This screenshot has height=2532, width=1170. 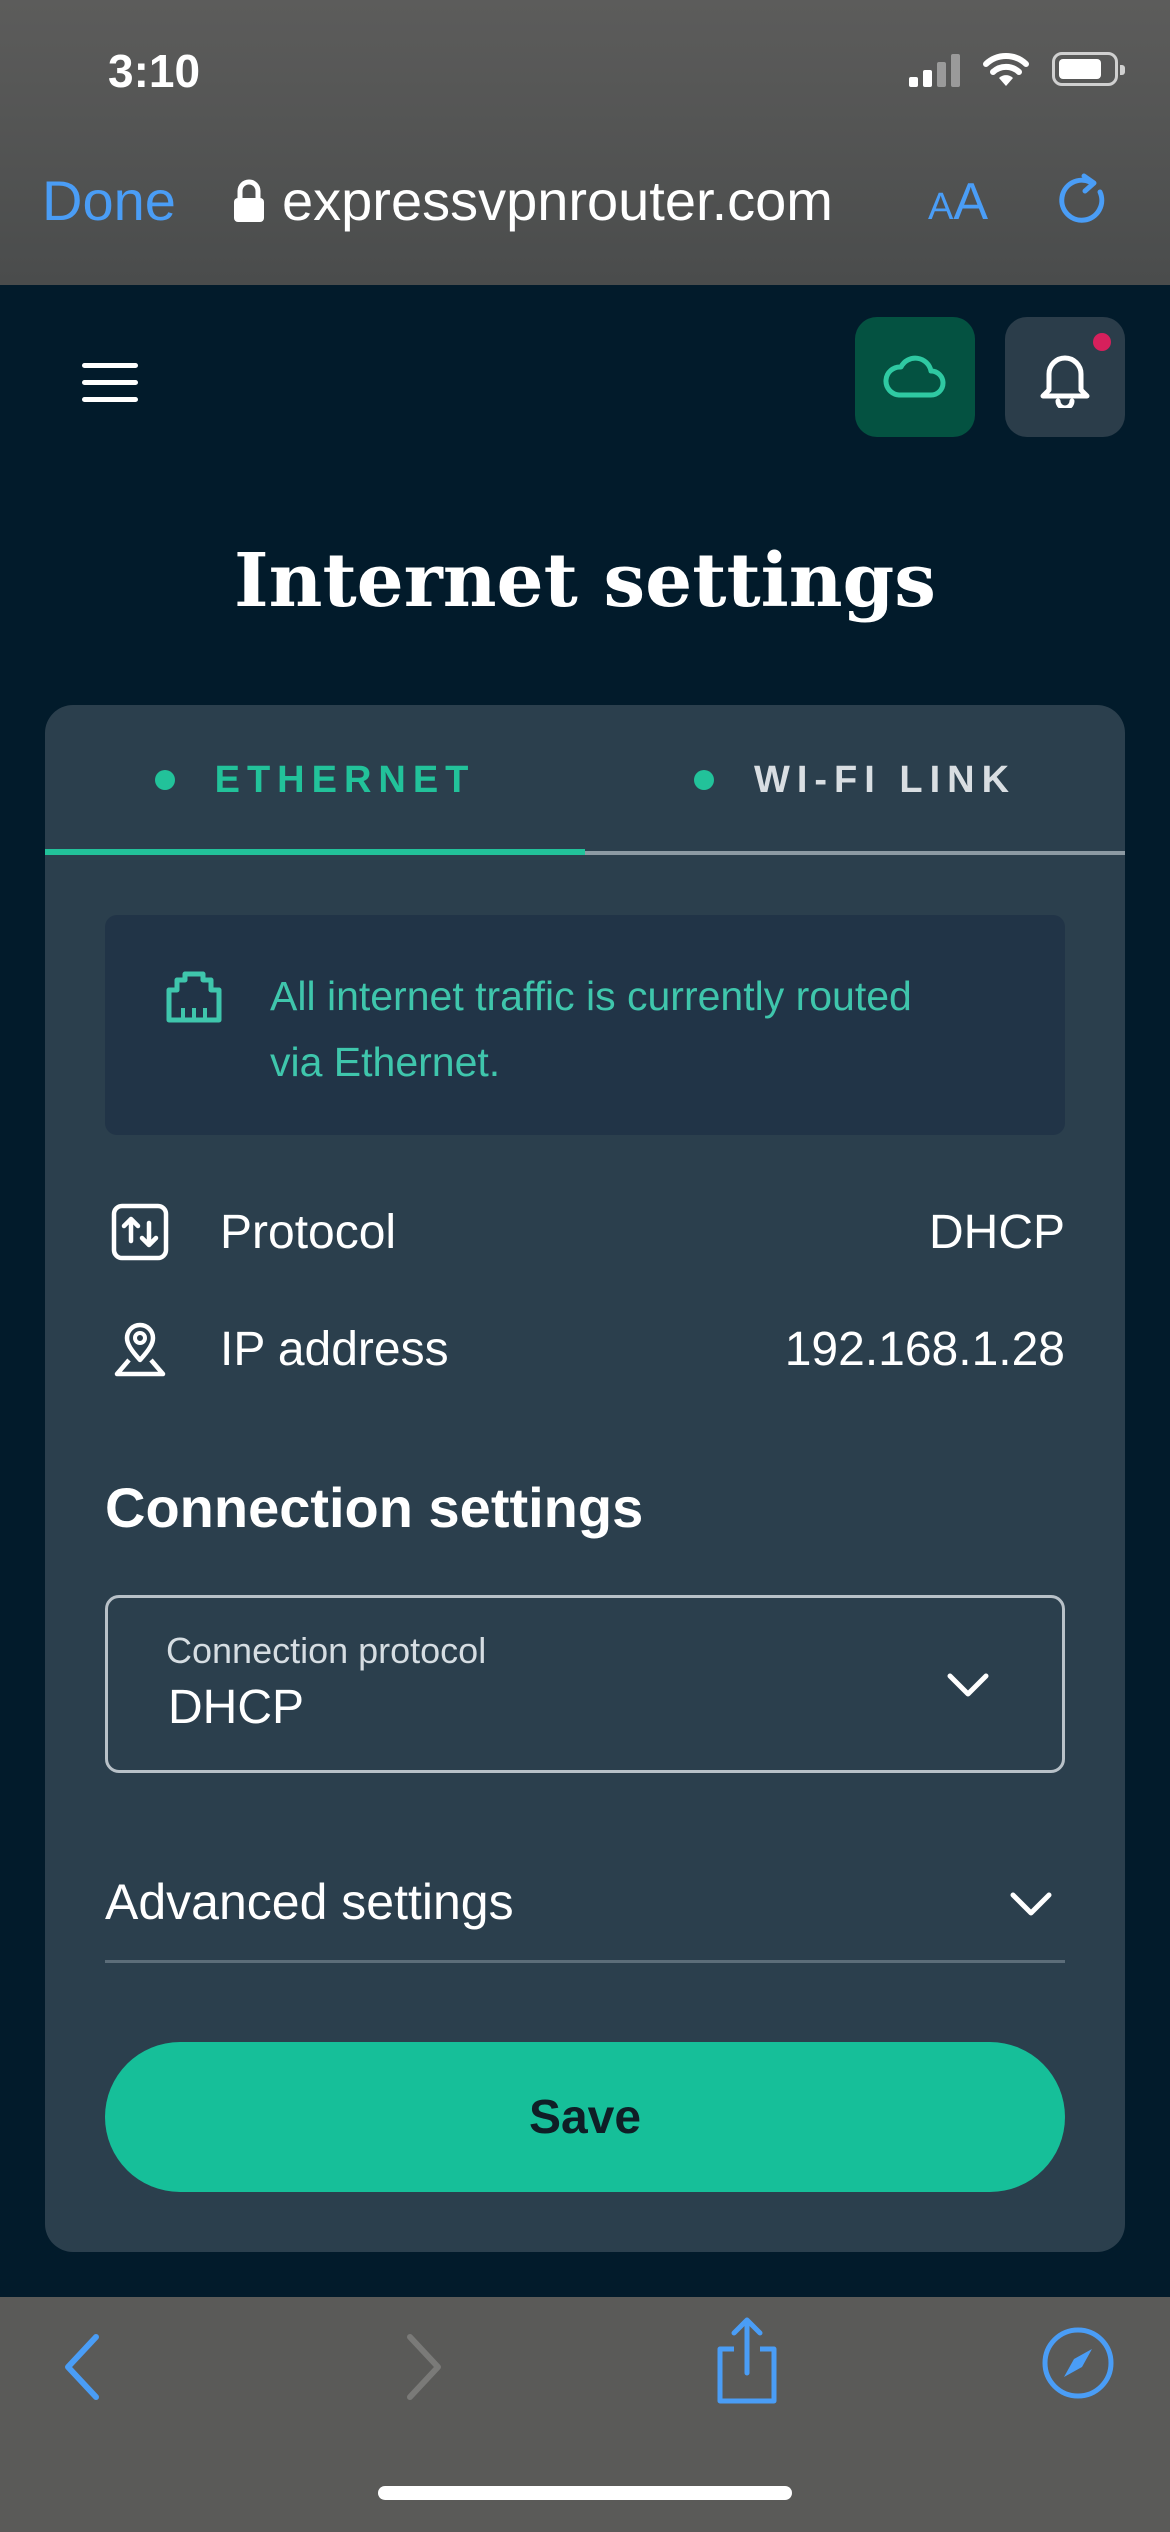 What do you see at coordinates (194, 997) in the screenshot?
I see `ethernet-port-icon` at bounding box center [194, 997].